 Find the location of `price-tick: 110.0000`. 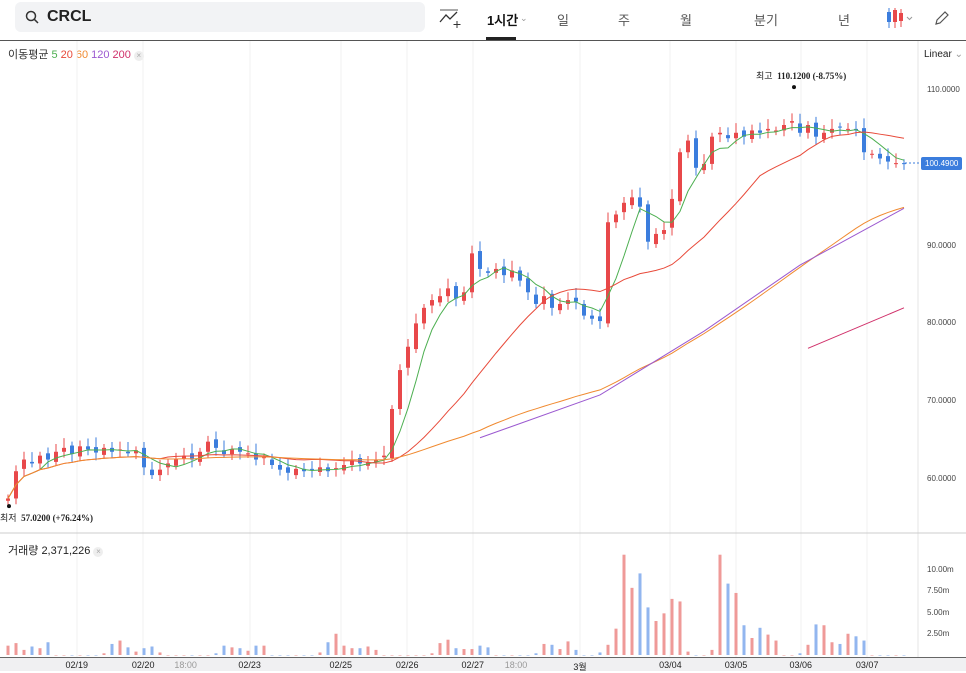

price-tick: 110.0000 is located at coordinates (943, 89).